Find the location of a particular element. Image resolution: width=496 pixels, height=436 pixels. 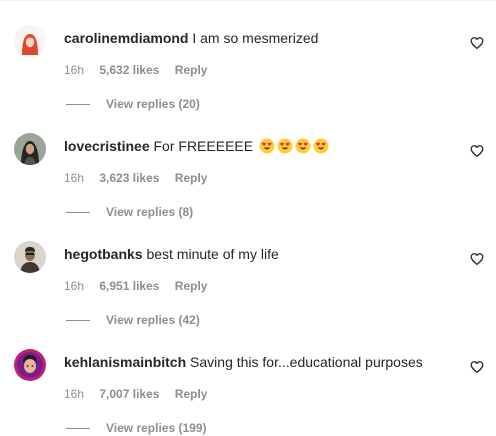

comment-meta: 16h 6,951 likes Reply is located at coordinates (141, 286).